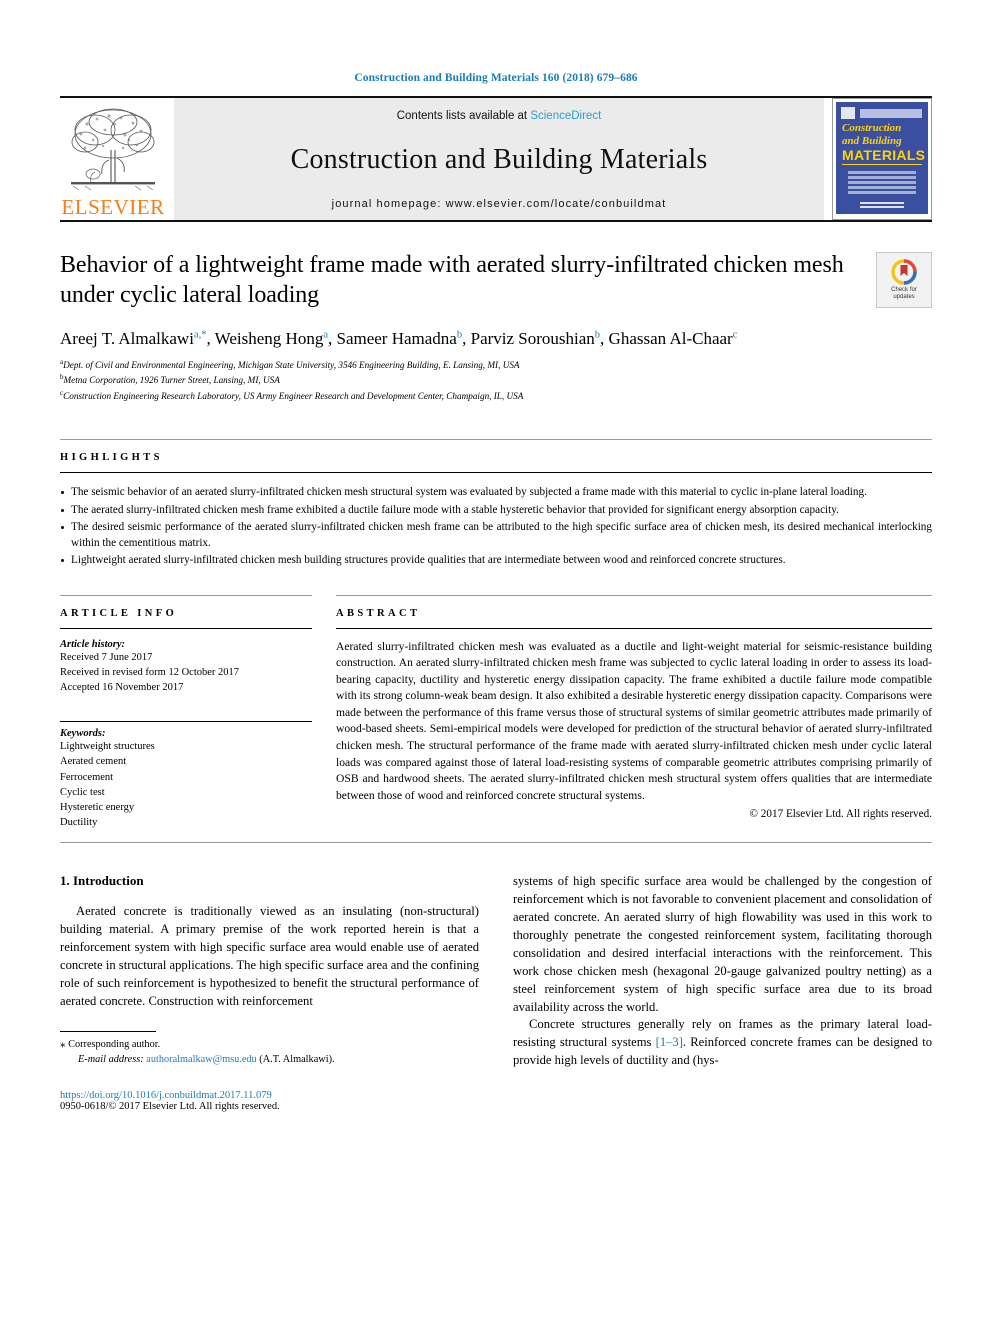 The height and width of the screenshot is (1323, 992). I want to click on article-info-rule-mid, so click(186, 628).